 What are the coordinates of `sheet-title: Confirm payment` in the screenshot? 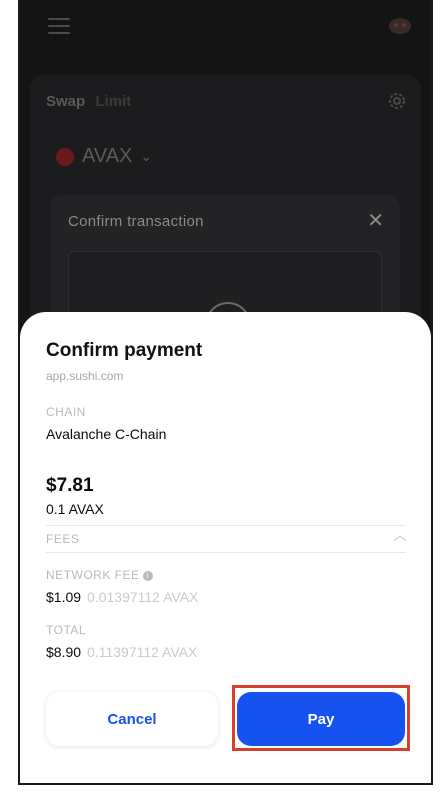 It's located at (124, 350).